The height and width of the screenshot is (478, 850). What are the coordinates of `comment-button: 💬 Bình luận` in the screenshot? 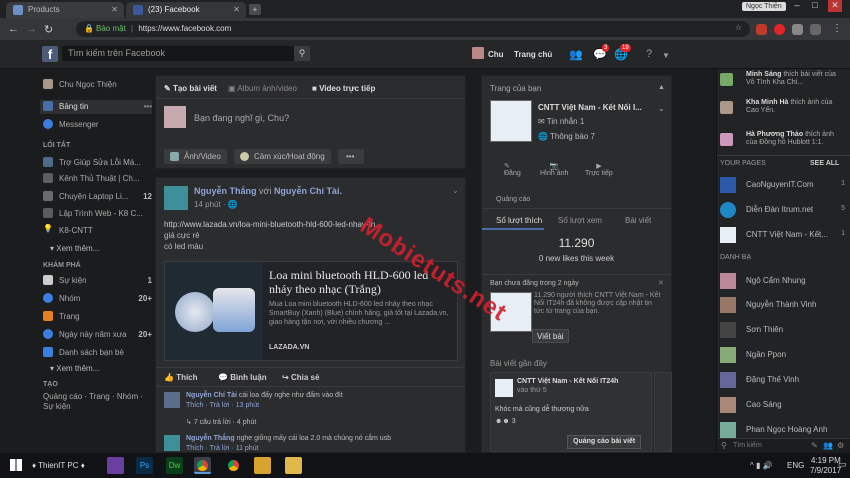 It's located at (242, 377).